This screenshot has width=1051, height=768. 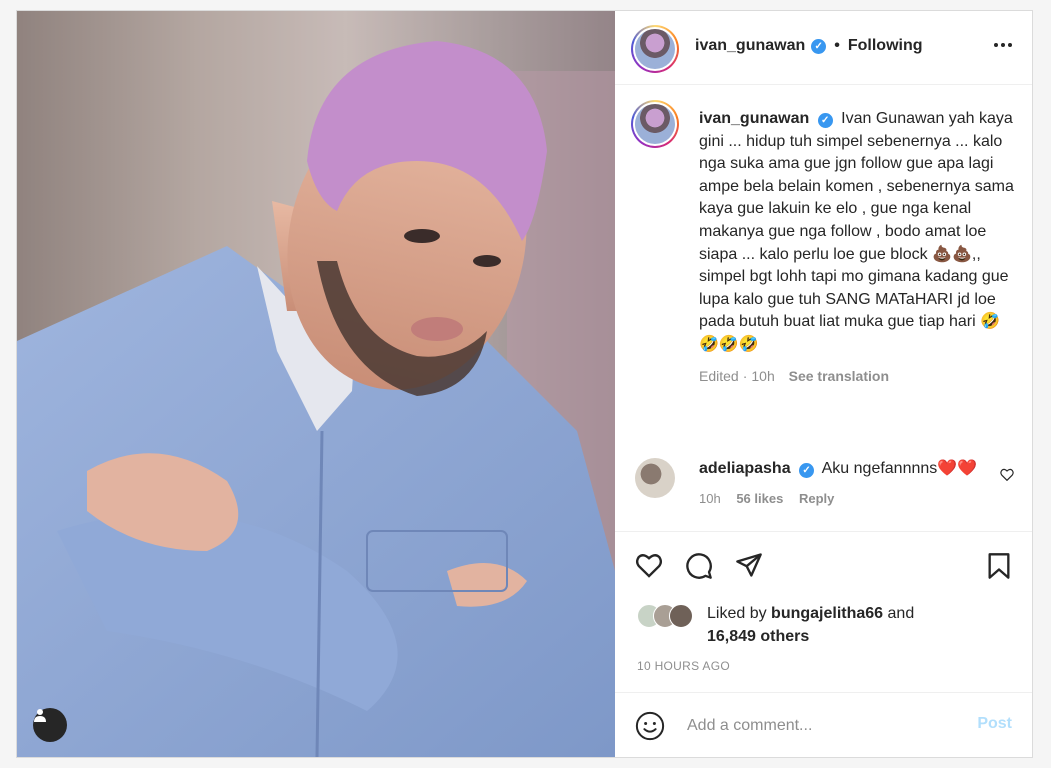 I want to click on user-tag-button, so click(x=50, y=725).